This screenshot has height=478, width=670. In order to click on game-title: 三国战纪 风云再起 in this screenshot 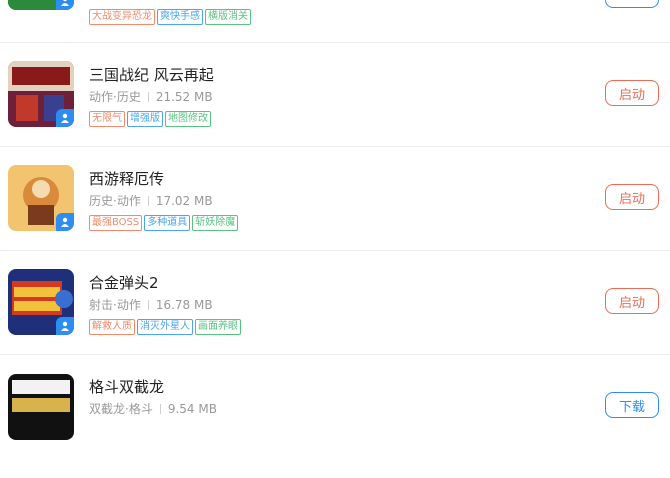, I will do `click(151, 75)`.